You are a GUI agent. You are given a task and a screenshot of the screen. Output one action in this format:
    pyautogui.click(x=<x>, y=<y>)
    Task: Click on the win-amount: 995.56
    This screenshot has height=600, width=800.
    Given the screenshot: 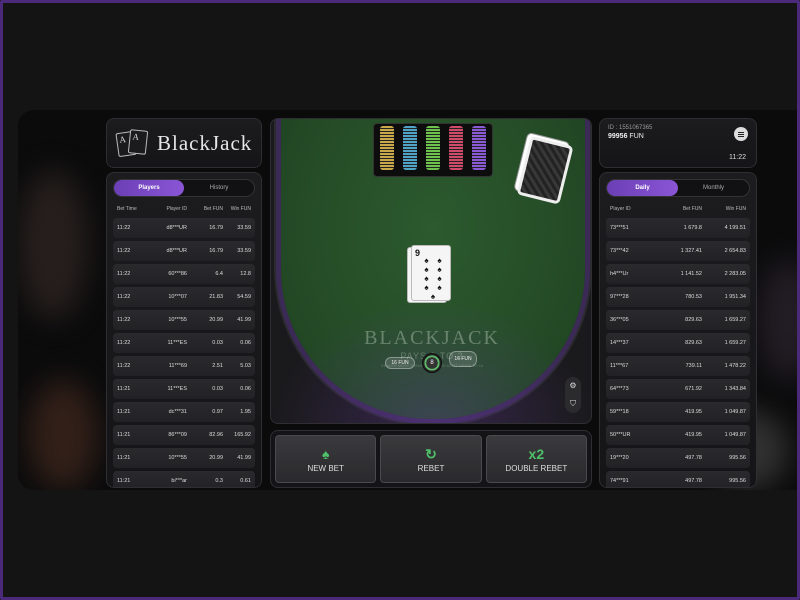 What is the action you would take?
    pyautogui.click(x=737, y=481)
    